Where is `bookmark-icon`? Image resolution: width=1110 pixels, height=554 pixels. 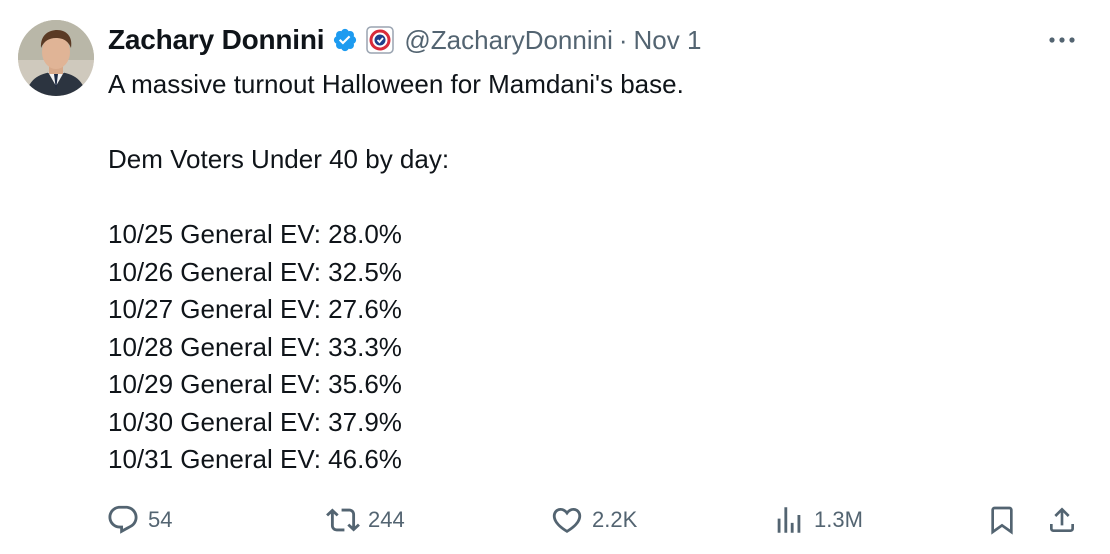
bookmark-icon is located at coordinates (1002, 520).